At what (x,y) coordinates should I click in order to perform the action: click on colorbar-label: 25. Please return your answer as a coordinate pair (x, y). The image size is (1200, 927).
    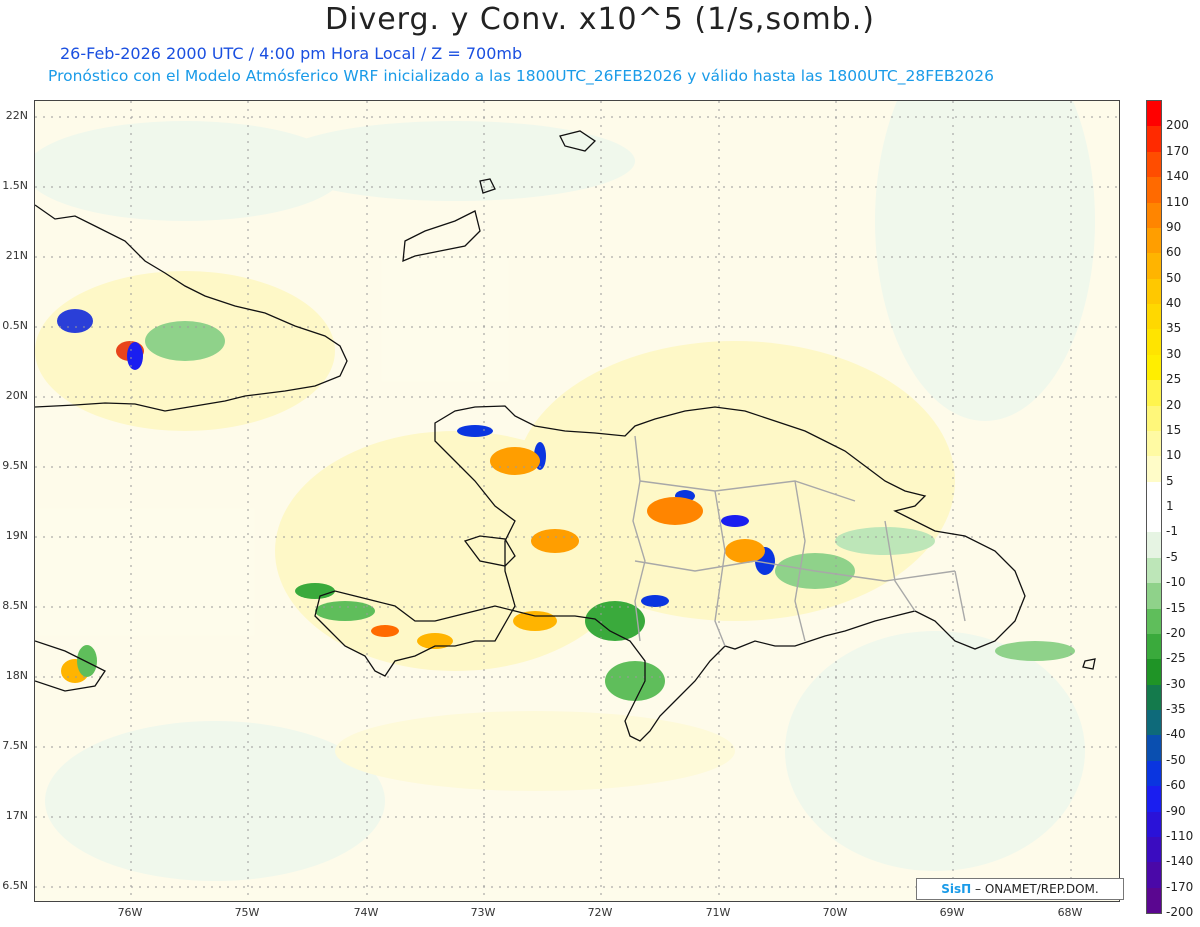
    Looking at the image, I should click on (1174, 379).